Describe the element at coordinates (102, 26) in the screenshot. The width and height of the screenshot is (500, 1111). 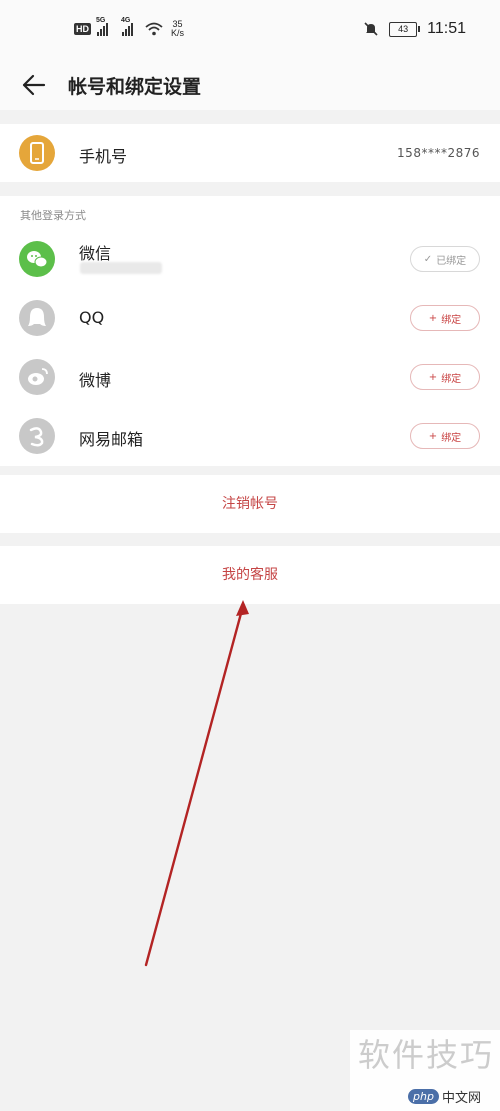
I see `cellular-signal-icon: 5G` at that location.